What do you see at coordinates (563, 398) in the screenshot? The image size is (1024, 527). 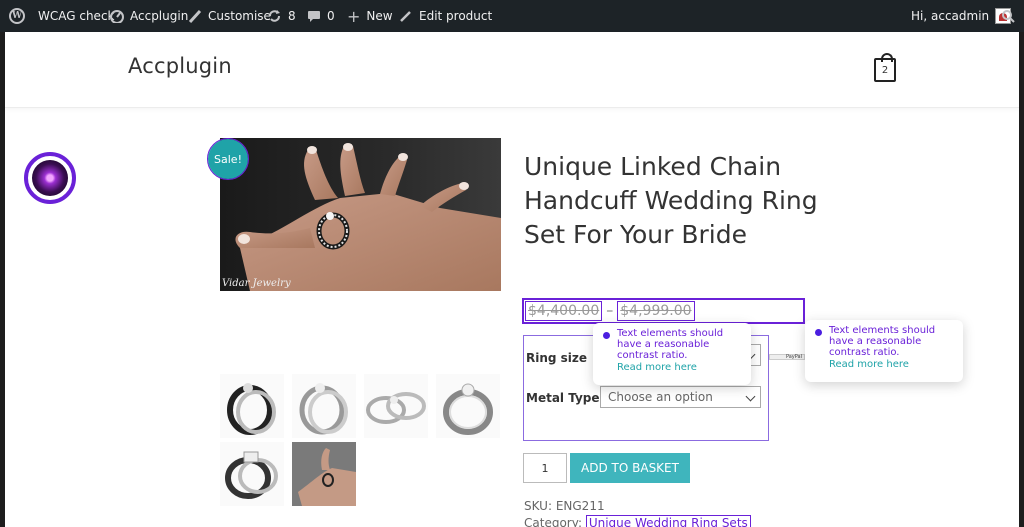 I see `metal-type-label: Metal Type` at bounding box center [563, 398].